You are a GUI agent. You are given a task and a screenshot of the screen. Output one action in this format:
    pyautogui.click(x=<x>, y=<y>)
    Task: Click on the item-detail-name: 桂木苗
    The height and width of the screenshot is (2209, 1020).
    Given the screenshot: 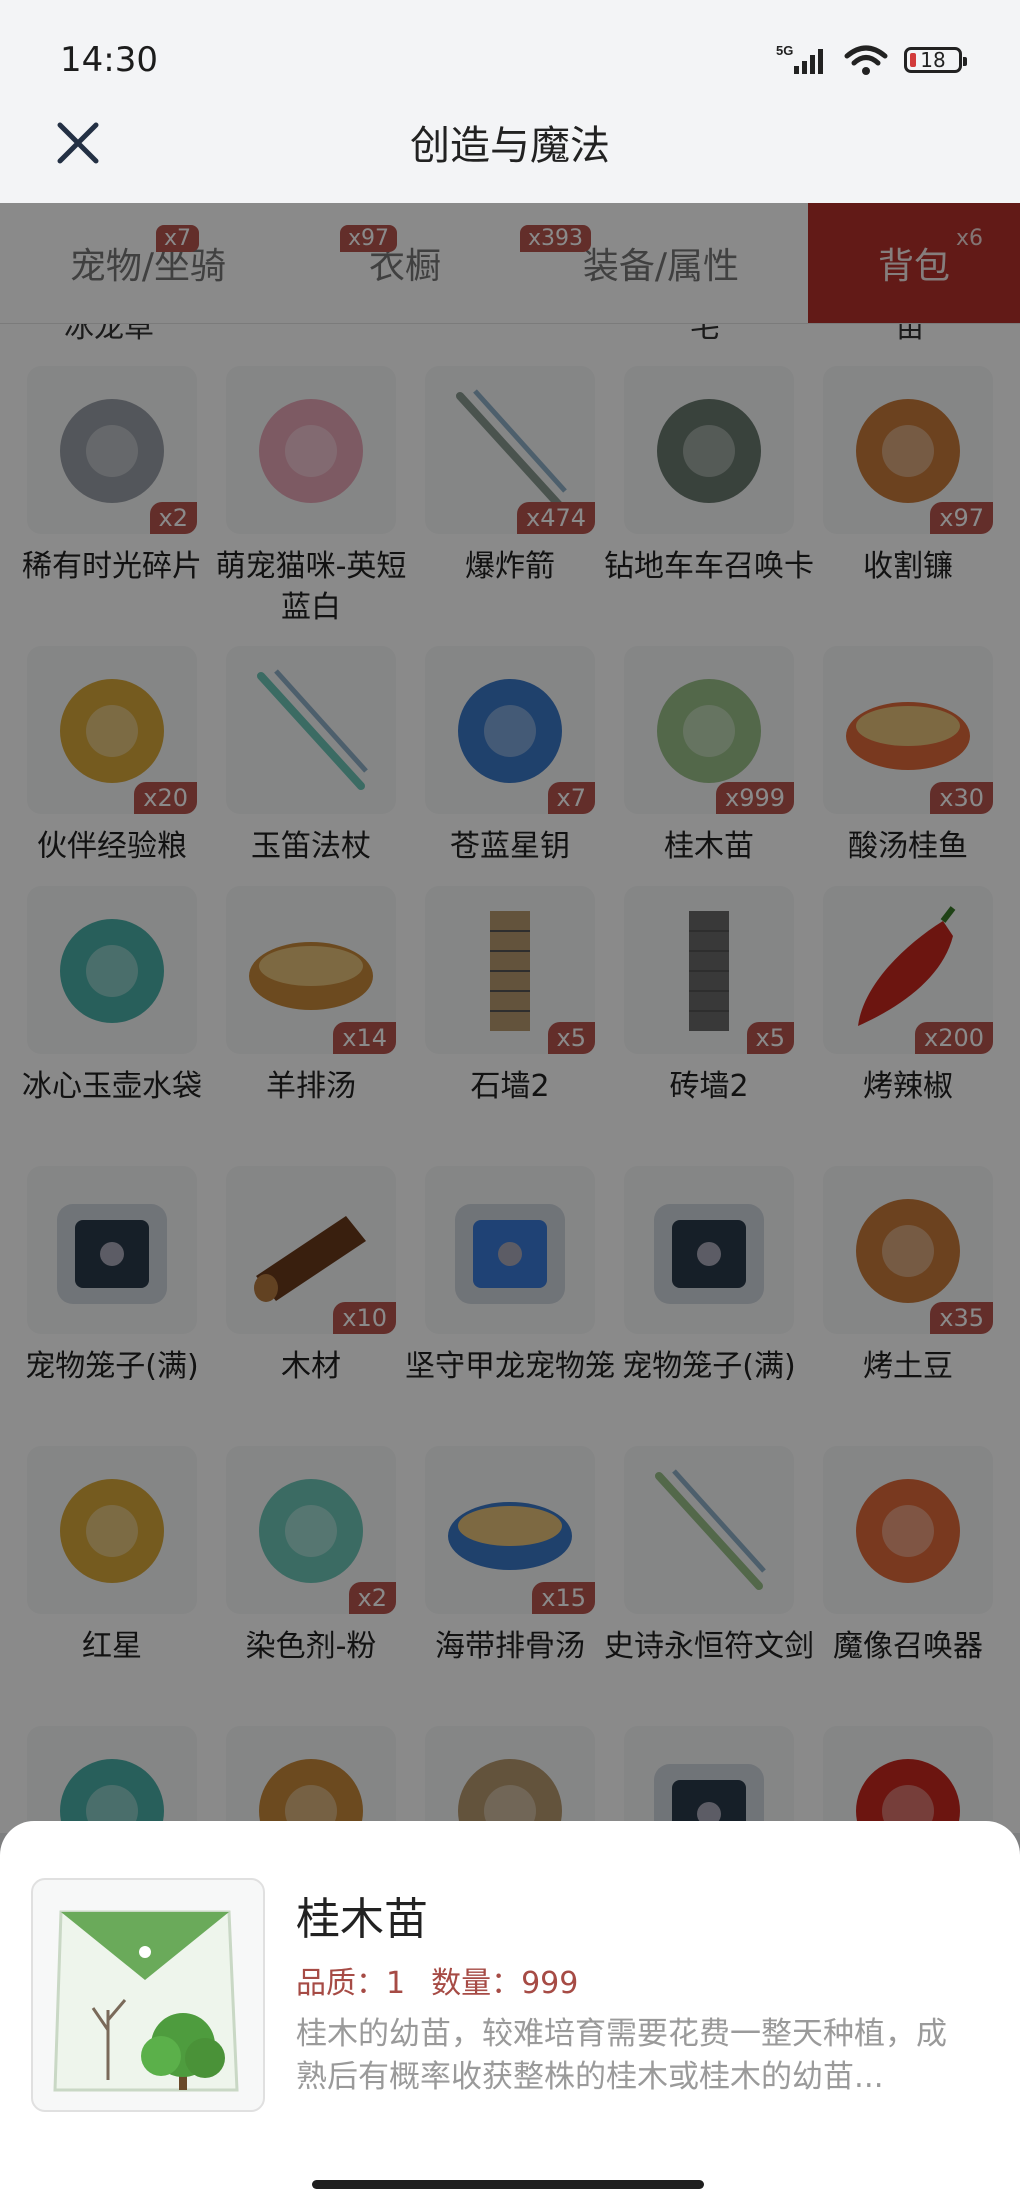 What is the action you would take?
    pyautogui.click(x=362, y=1919)
    